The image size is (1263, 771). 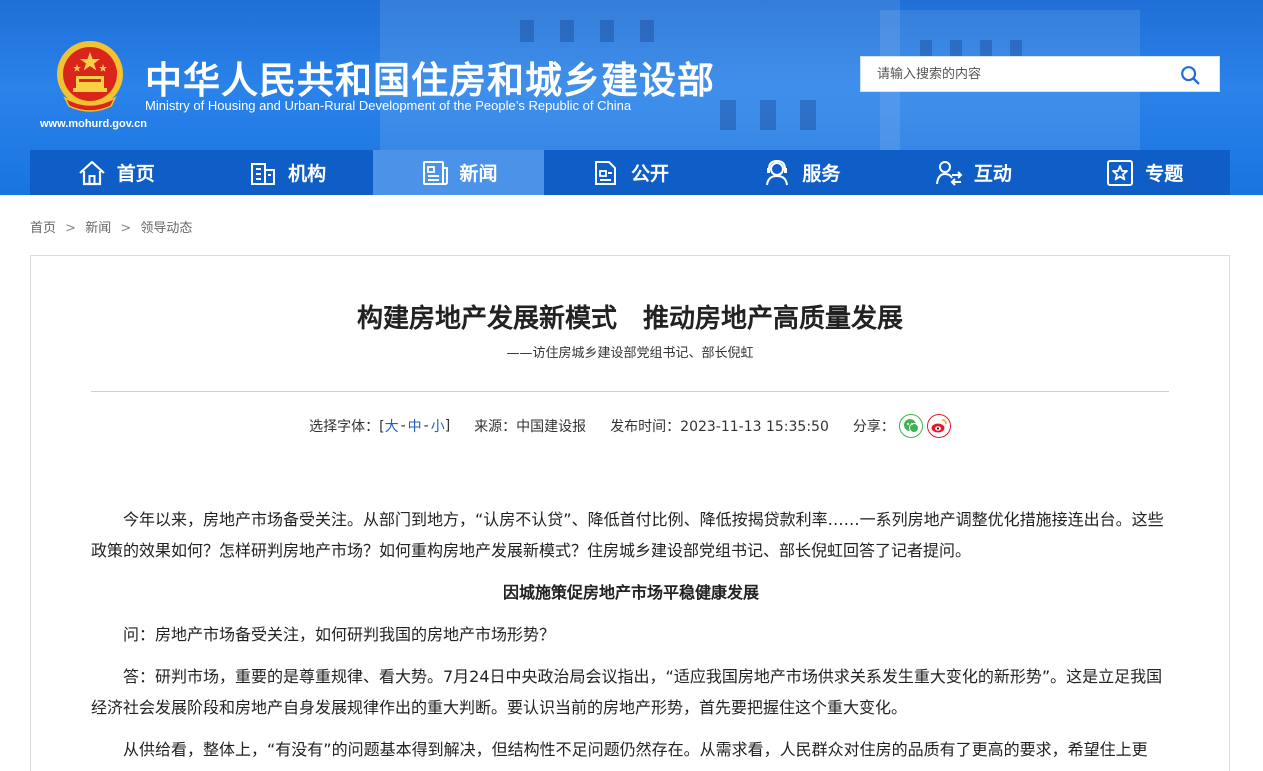 I want to click on font-size-selector: 选择字体：[ 大 - 中 - 小 ], so click(x=379, y=426).